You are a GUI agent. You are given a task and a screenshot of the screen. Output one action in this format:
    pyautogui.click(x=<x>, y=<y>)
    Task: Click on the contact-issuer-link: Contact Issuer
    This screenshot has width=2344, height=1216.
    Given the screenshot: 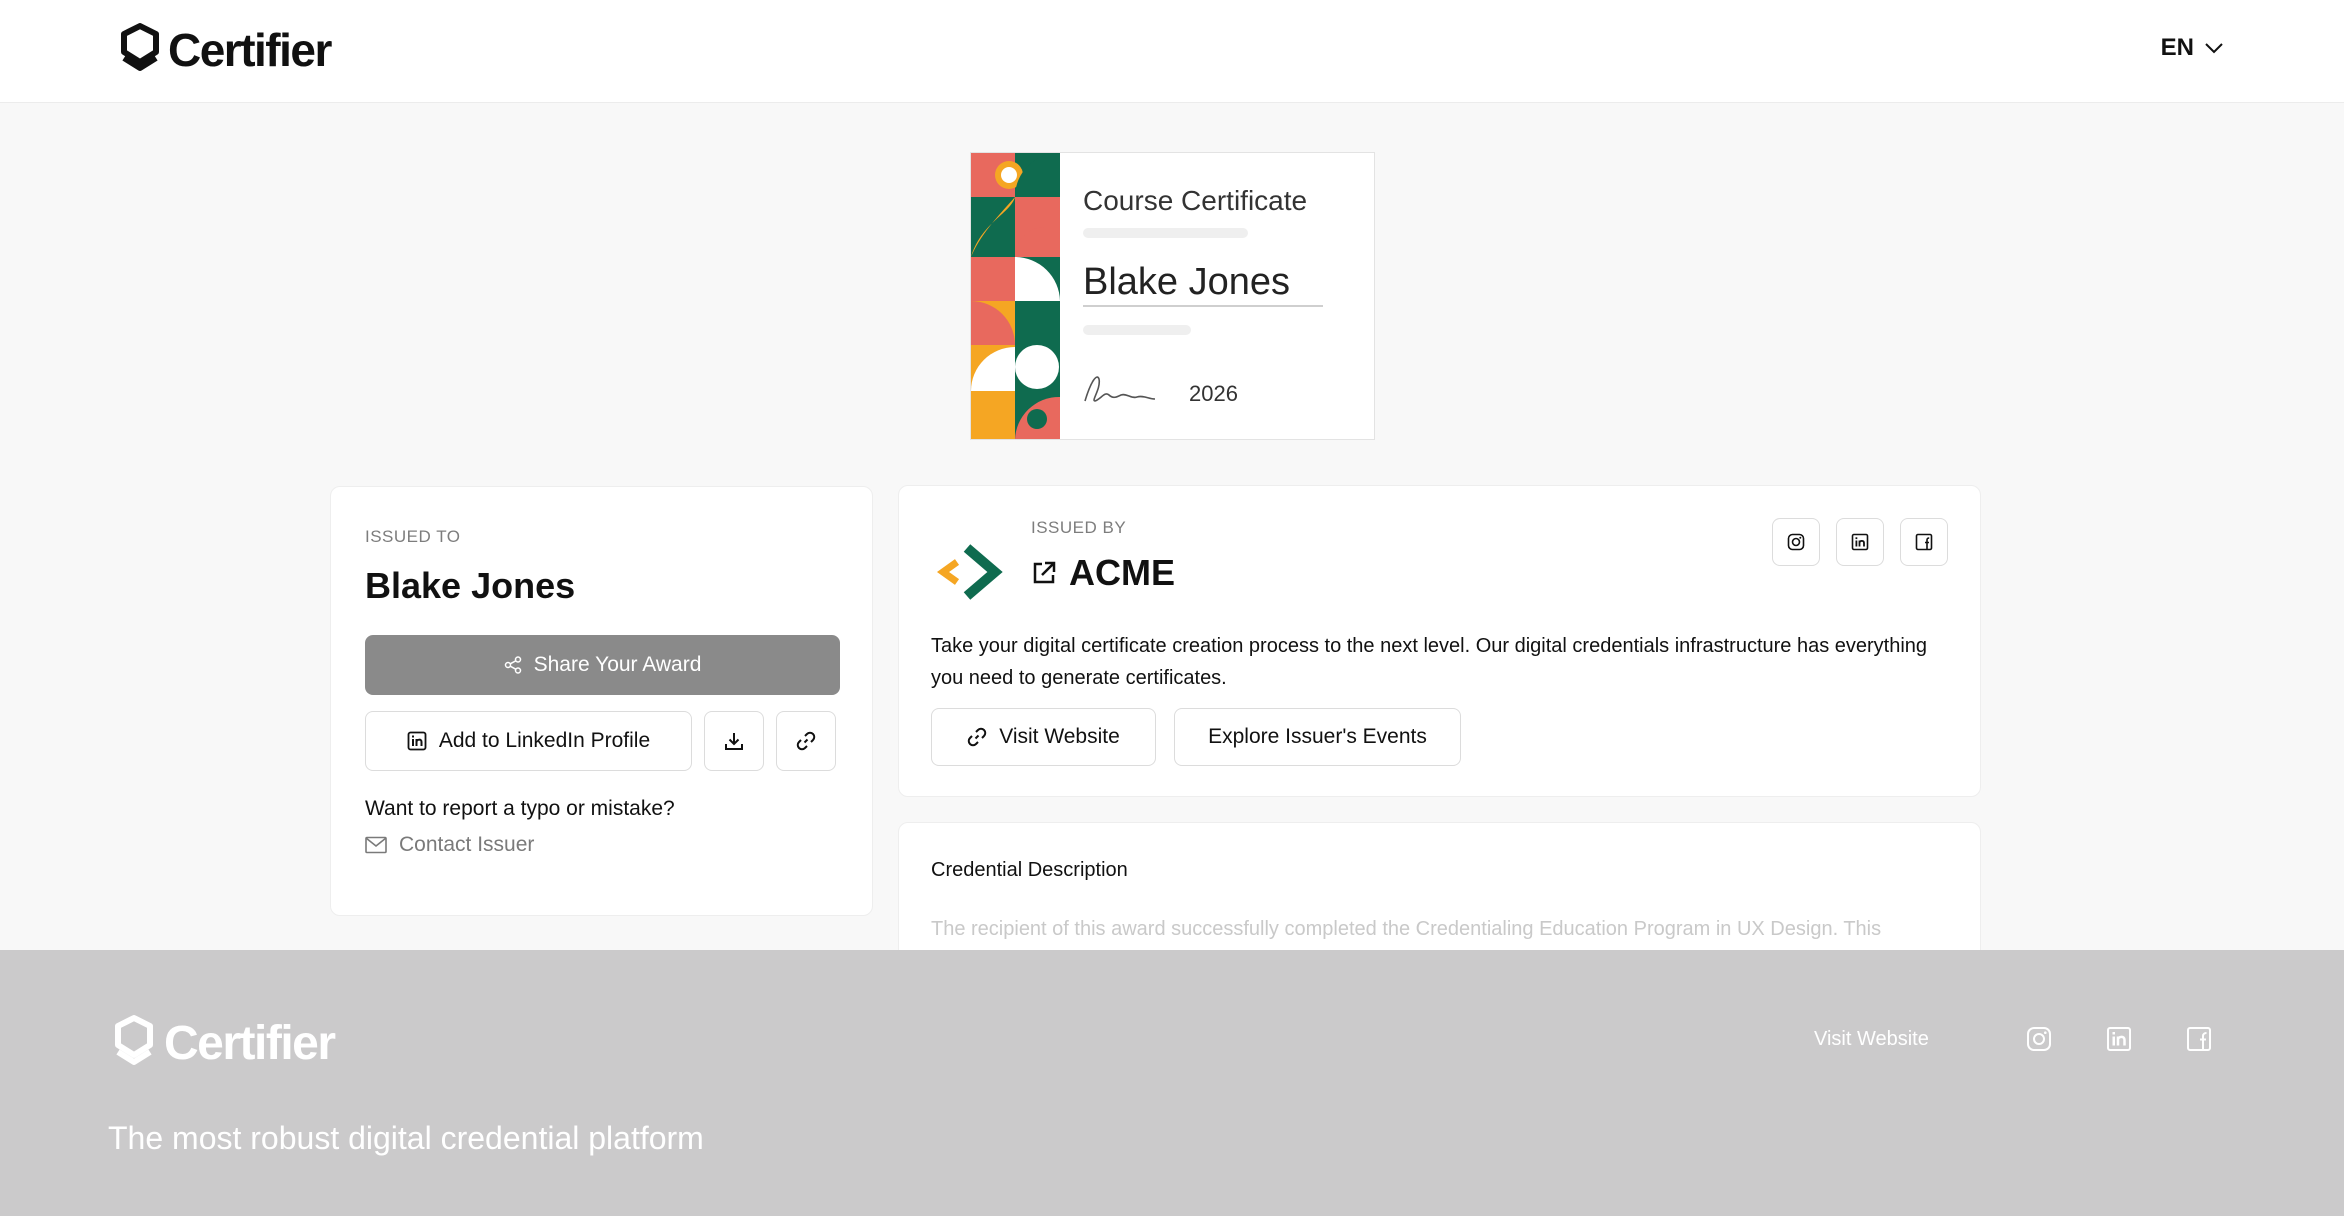 What is the action you would take?
    pyautogui.click(x=601, y=845)
    